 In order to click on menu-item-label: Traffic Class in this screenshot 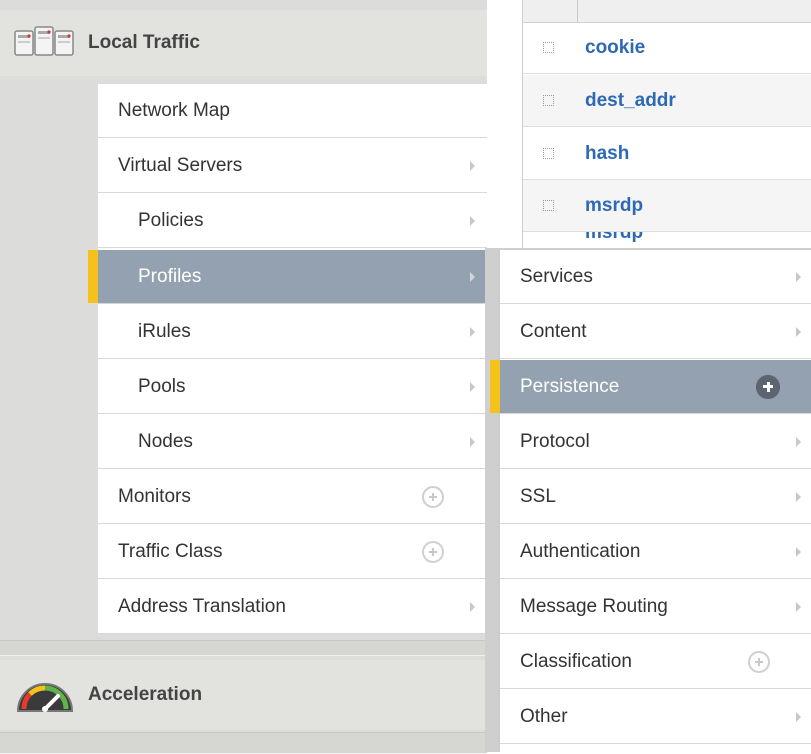, I will do `click(170, 551)`.